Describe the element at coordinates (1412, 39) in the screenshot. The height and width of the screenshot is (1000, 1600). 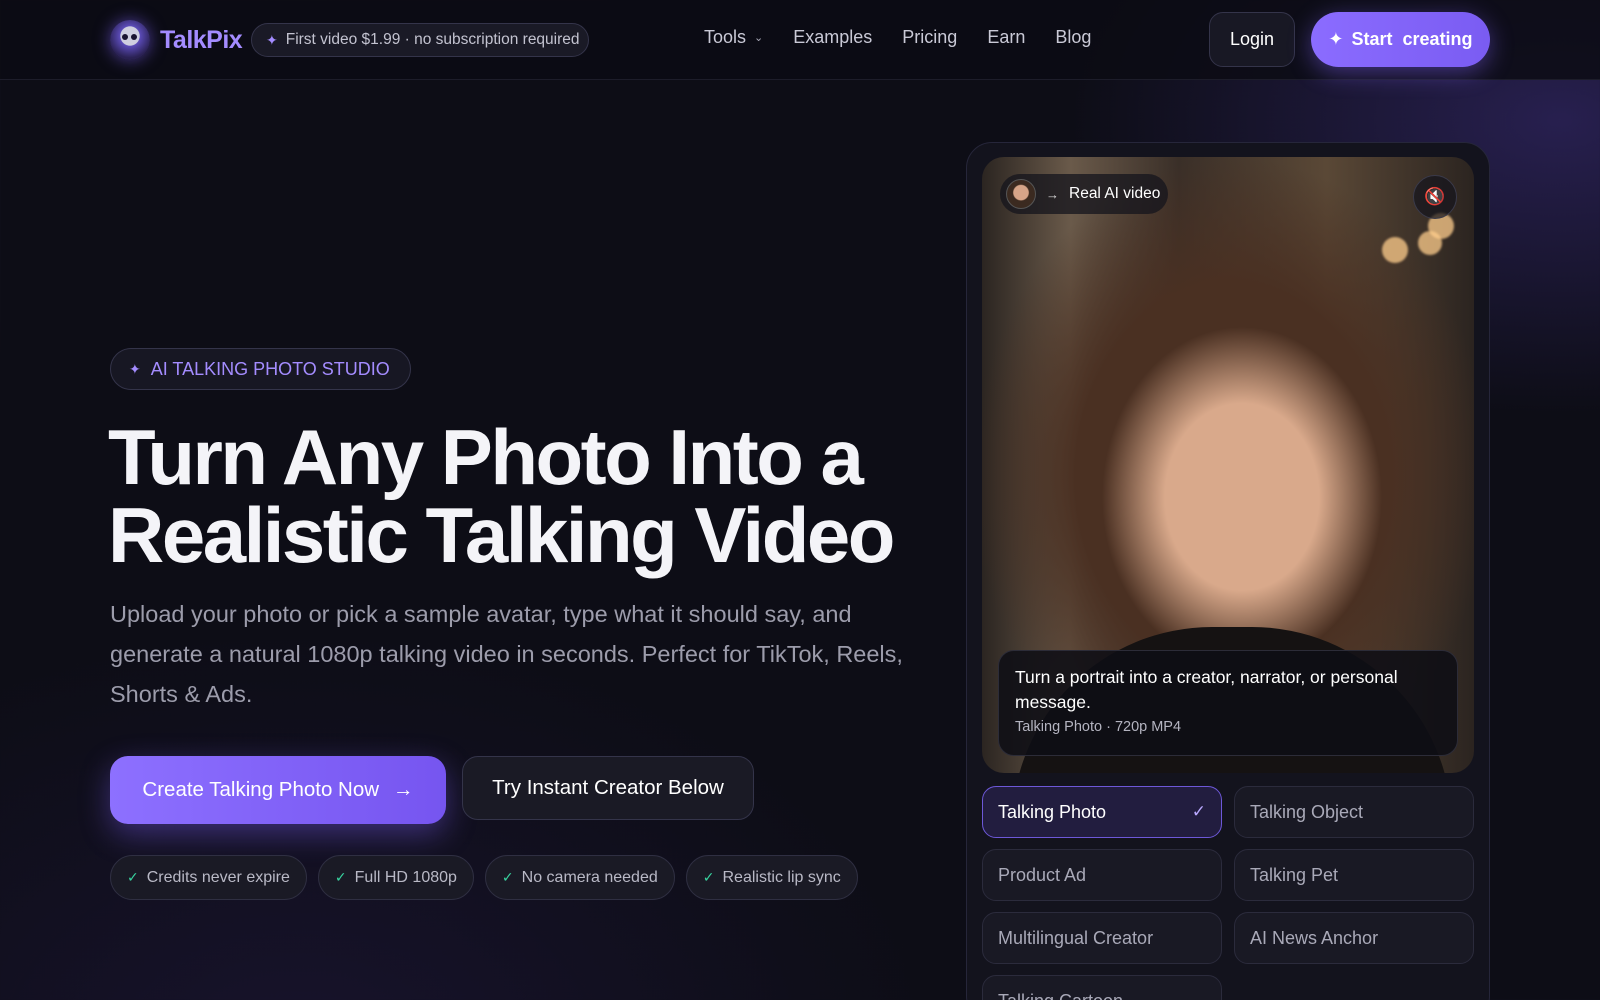
I see `start-creating-label: Start creating` at that location.